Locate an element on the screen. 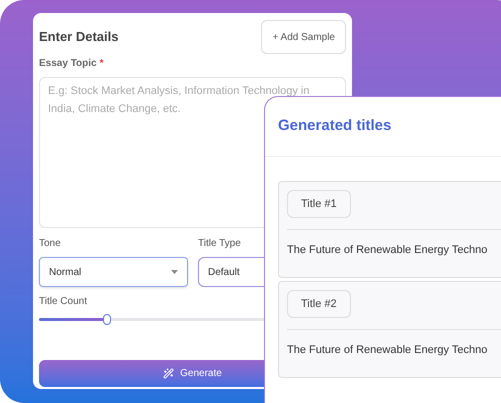  tone-select: Normal is located at coordinates (113, 272).